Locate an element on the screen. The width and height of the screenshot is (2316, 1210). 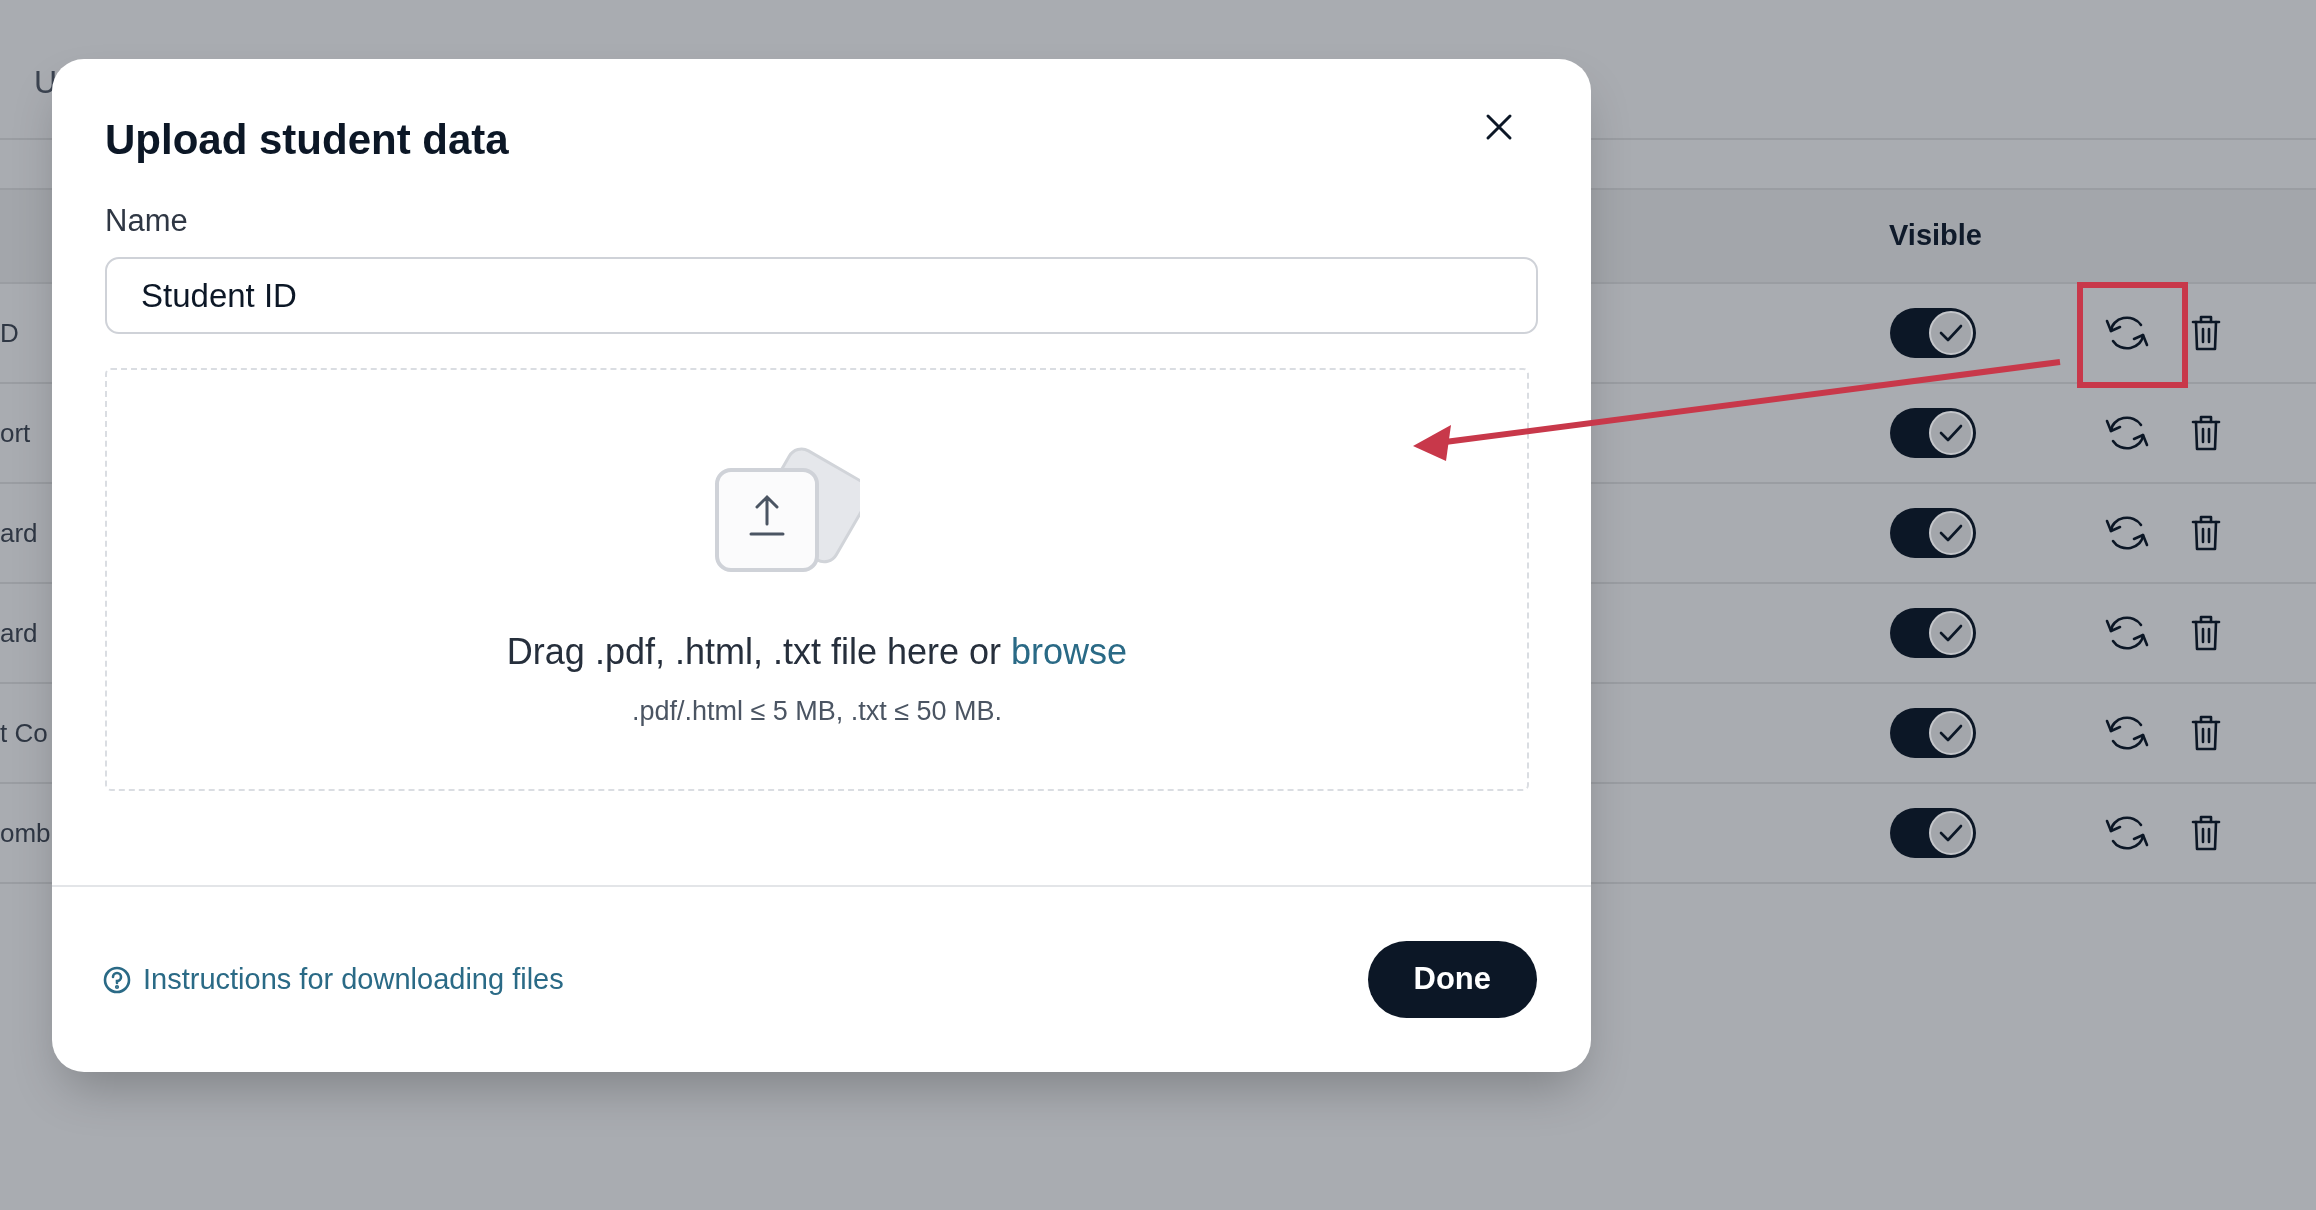
upload-instructions: Drag .pdf, .html, .txt file here or browse is located at coordinates (817, 652).